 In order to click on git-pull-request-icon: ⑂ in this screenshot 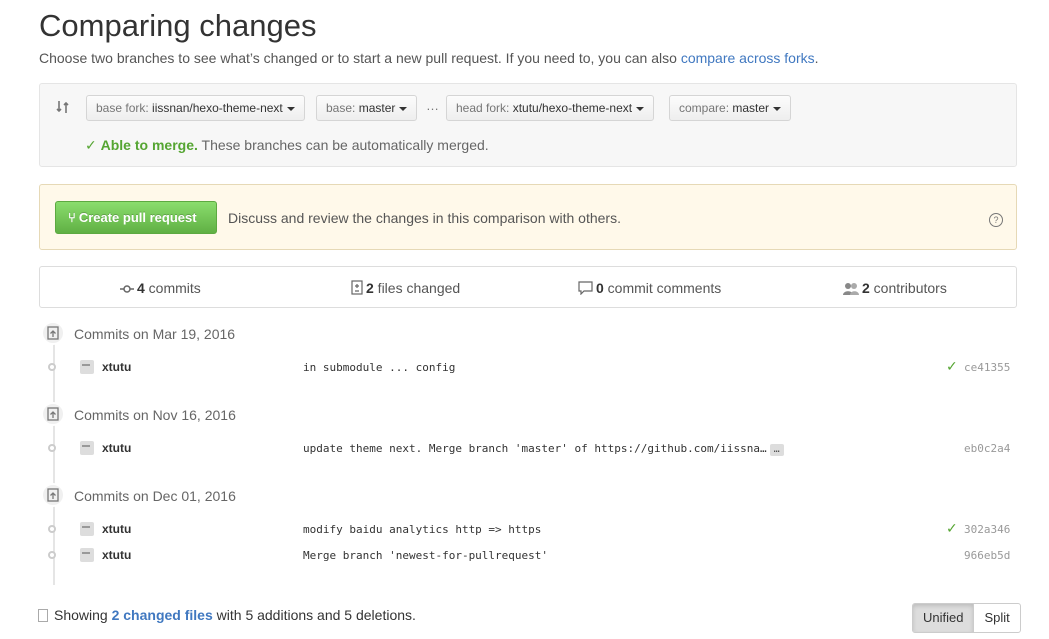, I will do `click(72, 217)`.